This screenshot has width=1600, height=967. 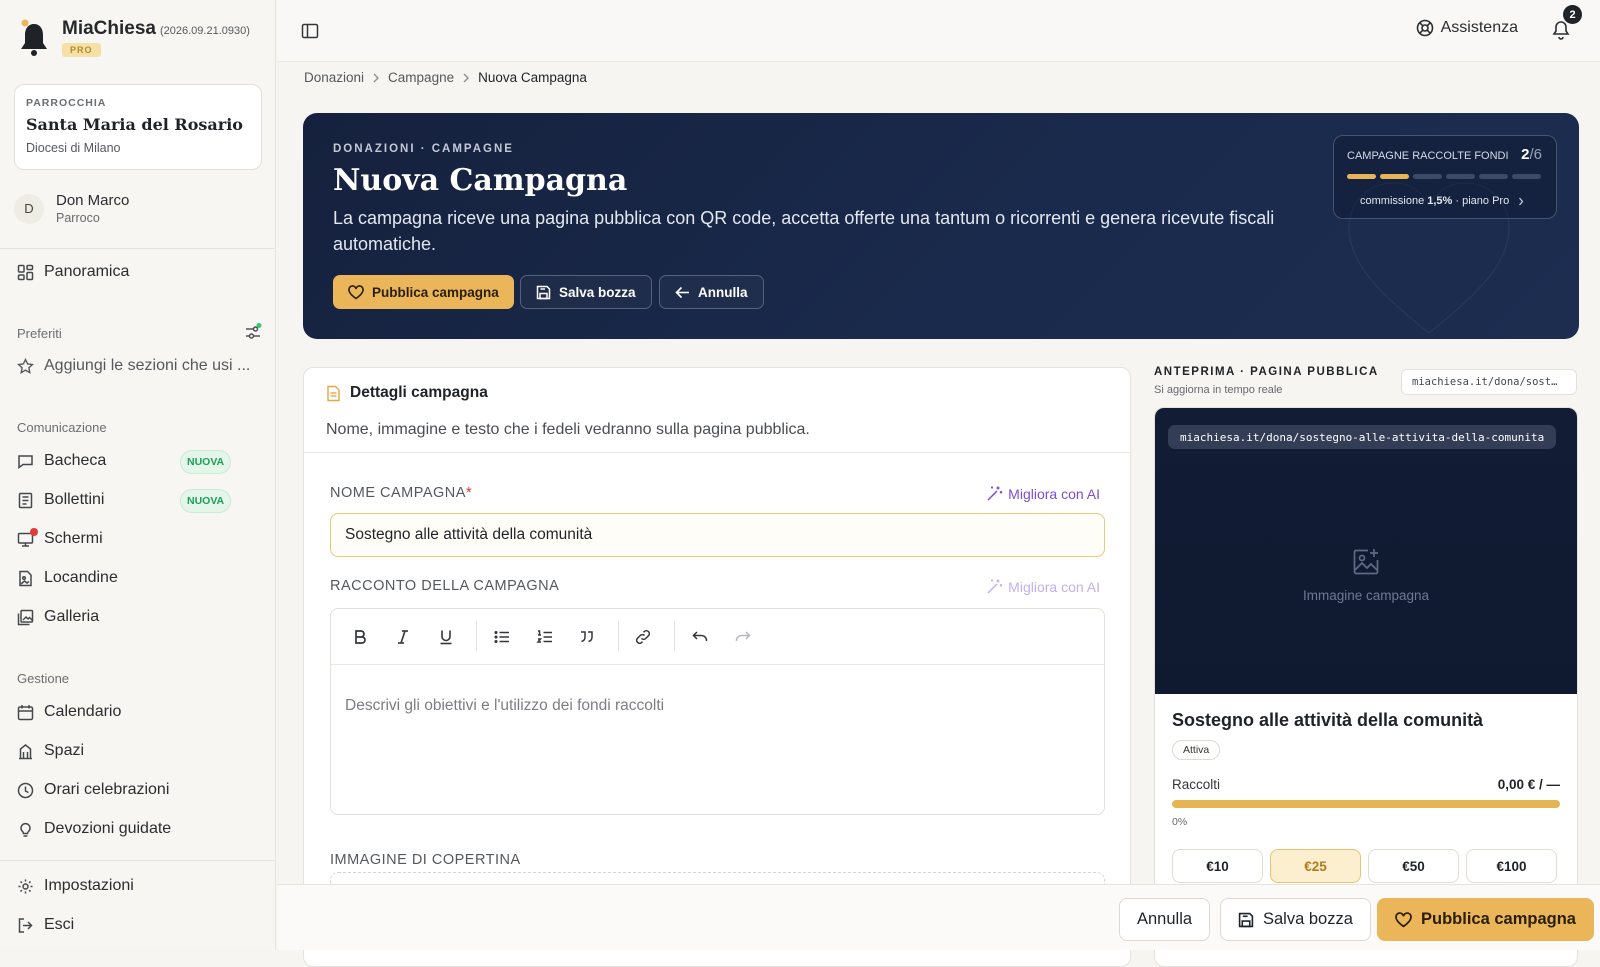 I want to click on breadcrumb-item: Donazioni, so click(x=334, y=77).